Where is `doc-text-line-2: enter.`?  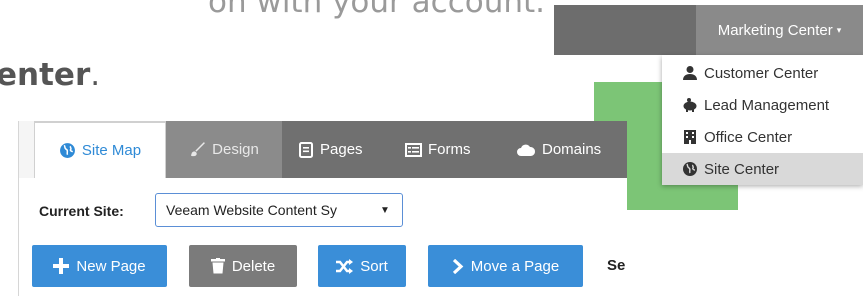
doc-text-line-2: enter. is located at coordinates (50, 75).